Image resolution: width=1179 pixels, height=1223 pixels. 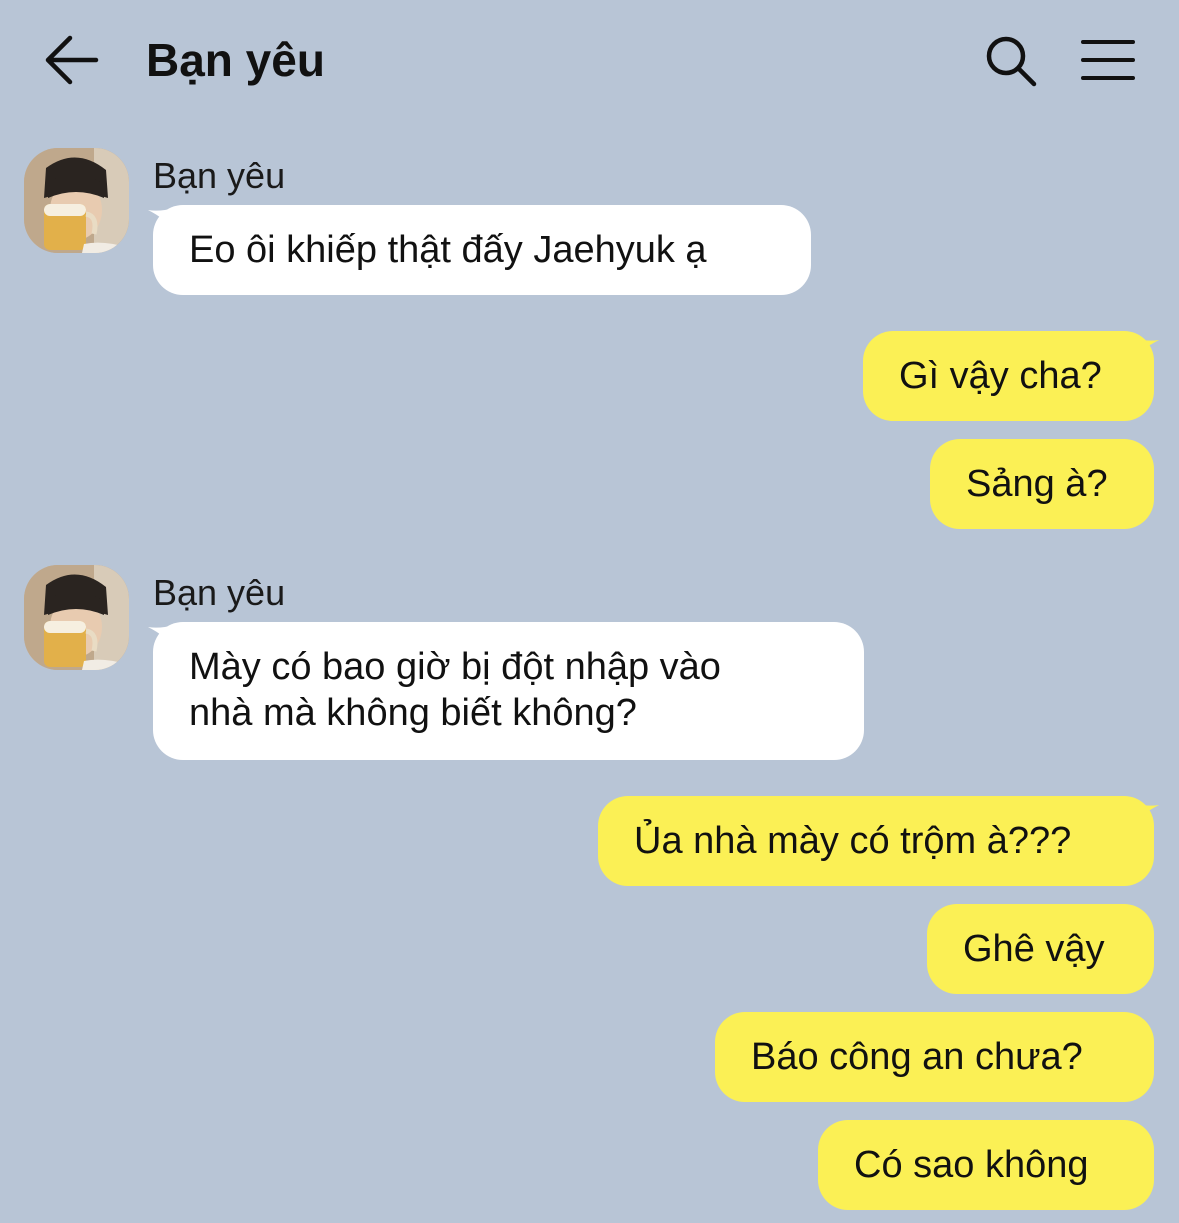 I want to click on outgoing-message-bubble: Ghê vậy, so click(x=1040, y=949).